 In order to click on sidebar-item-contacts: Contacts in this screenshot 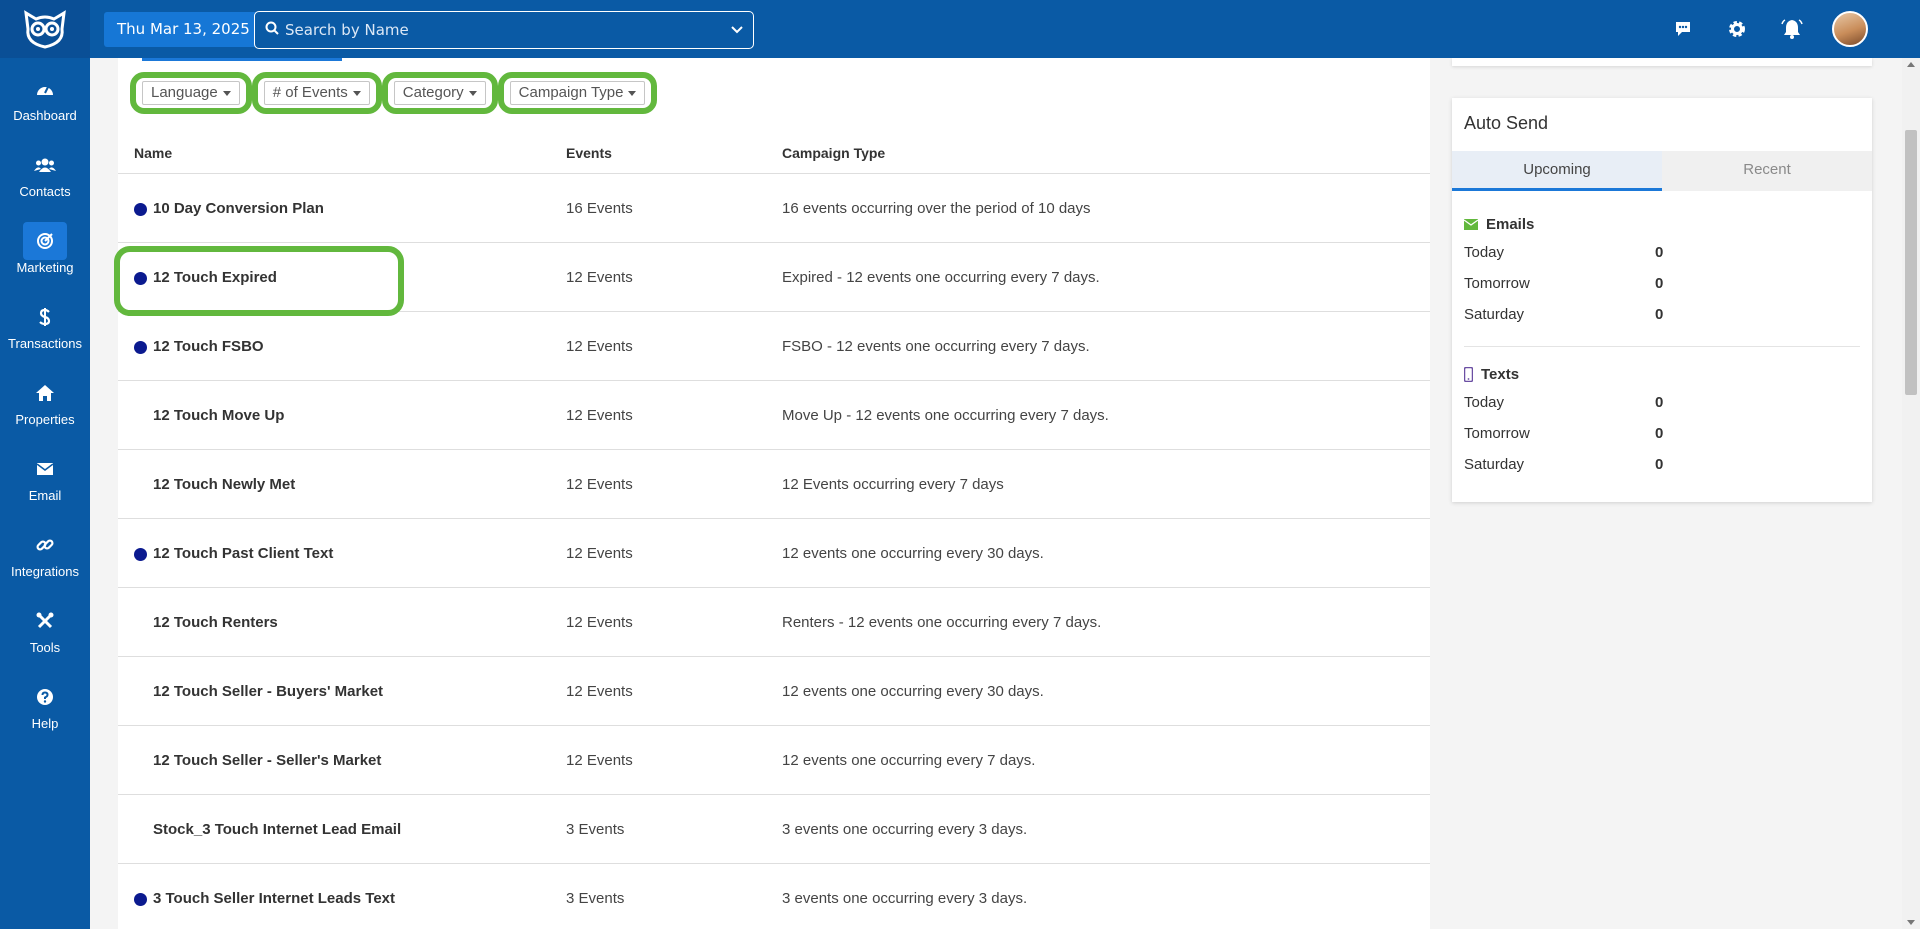, I will do `click(45, 181)`.